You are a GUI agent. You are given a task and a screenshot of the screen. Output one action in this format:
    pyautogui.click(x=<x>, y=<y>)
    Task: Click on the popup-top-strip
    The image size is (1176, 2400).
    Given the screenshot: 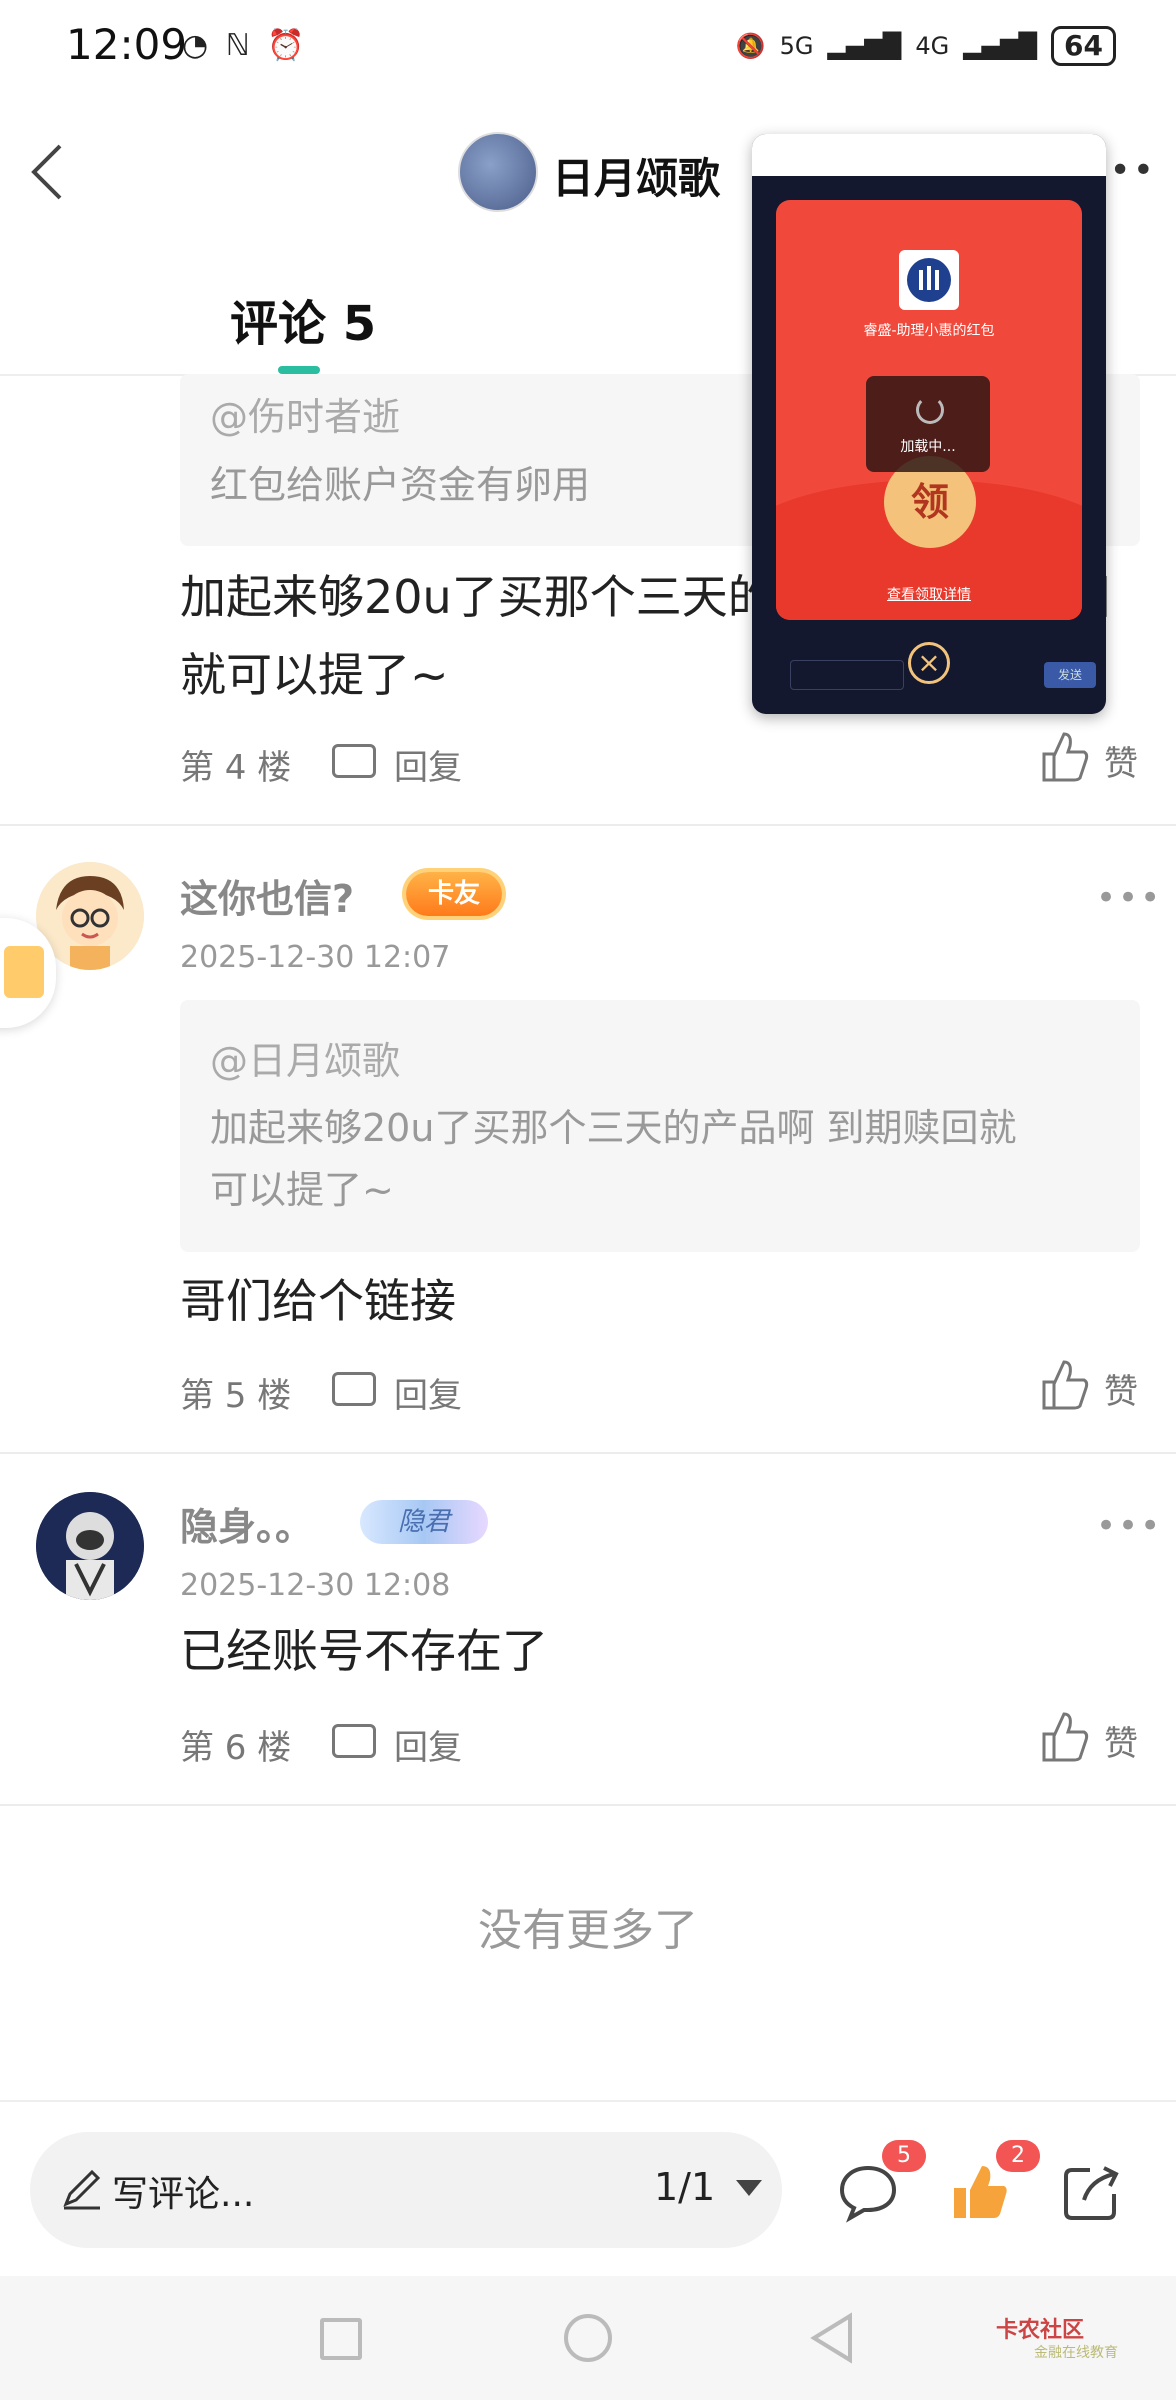 What is the action you would take?
    pyautogui.click(x=929, y=155)
    